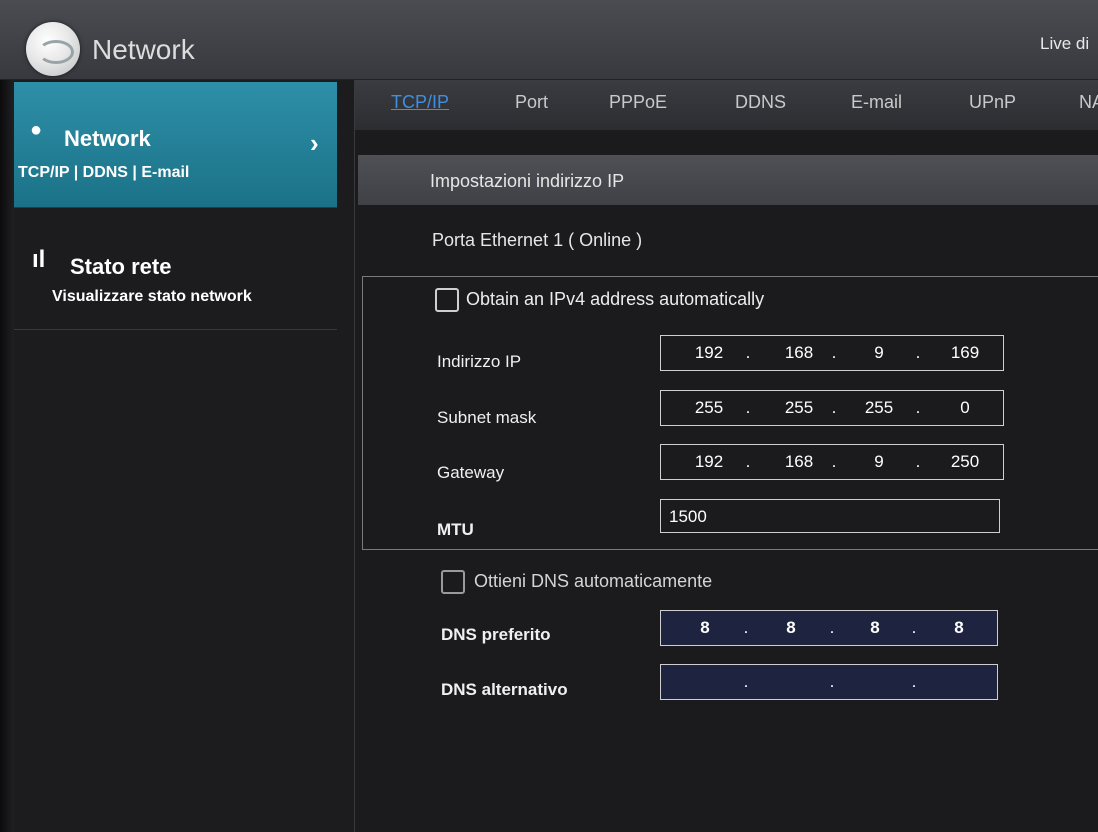  Describe the element at coordinates (453, 582) in the screenshot. I see `dns-auto-checkbox` at that location.